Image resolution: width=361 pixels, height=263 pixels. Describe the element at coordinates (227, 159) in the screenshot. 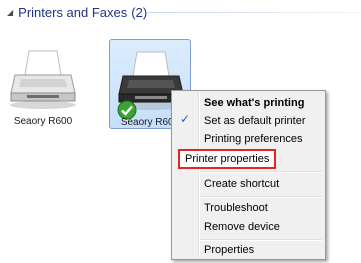

I see `menu-item-printer-properties: Printer properties` at that location.